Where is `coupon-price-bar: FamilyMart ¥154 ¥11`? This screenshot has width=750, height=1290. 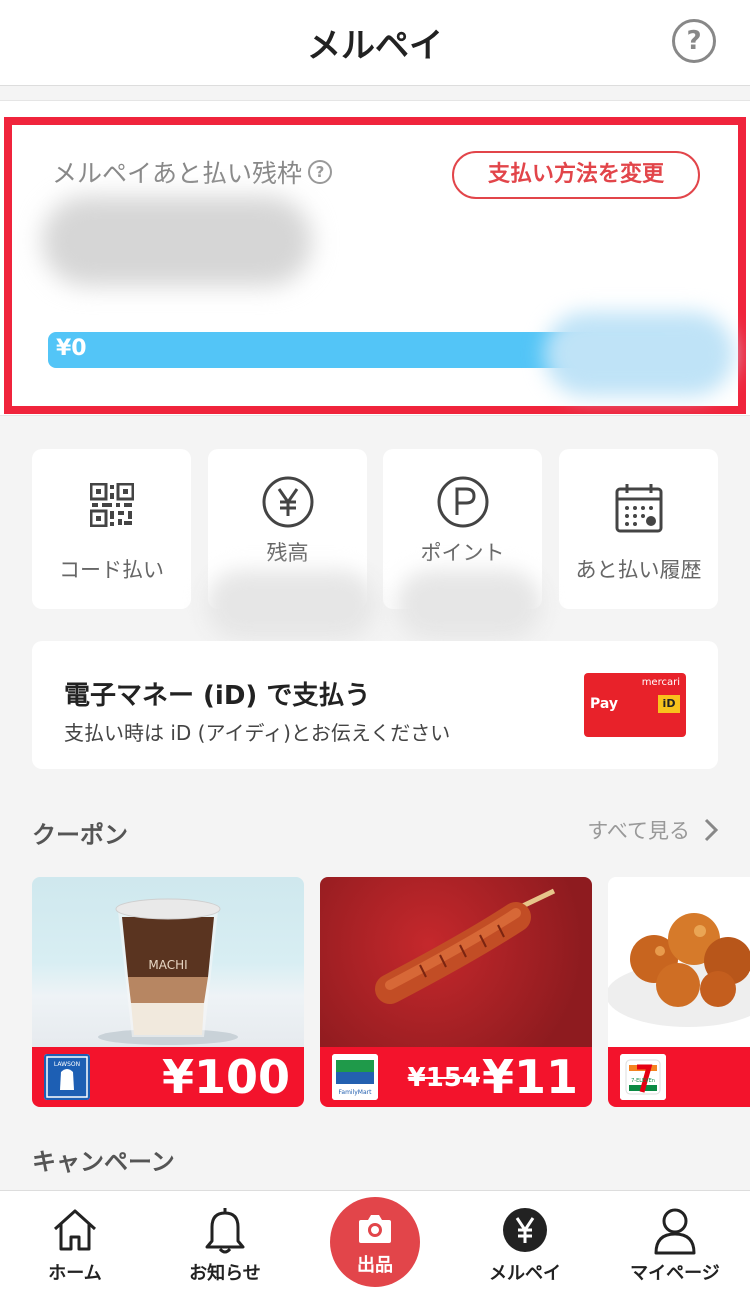 coupon-price-bar: FamilyMart ¥154 ¥11 is located at coordinates (456, 1077).